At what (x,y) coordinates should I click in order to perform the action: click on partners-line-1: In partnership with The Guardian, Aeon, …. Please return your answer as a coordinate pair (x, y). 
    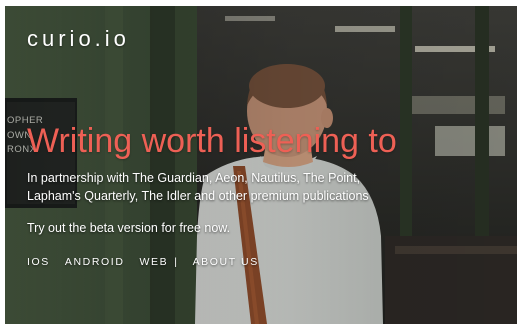
    Looking at the image, I should click on (194, 178).